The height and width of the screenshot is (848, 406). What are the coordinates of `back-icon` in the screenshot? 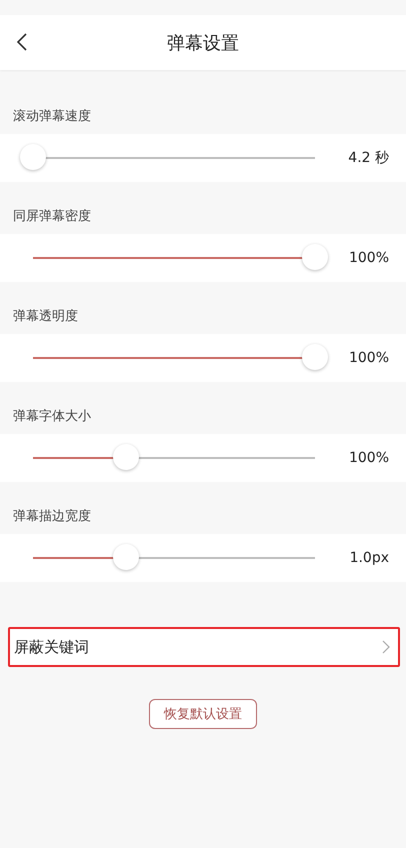 It's located at (22, 42).